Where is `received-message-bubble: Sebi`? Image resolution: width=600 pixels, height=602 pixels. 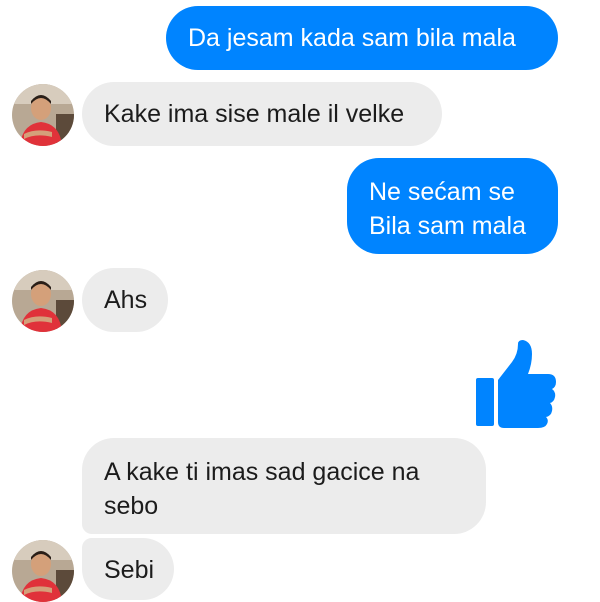 received-message-bubble: Sebi is located at coordinates (128, 569).